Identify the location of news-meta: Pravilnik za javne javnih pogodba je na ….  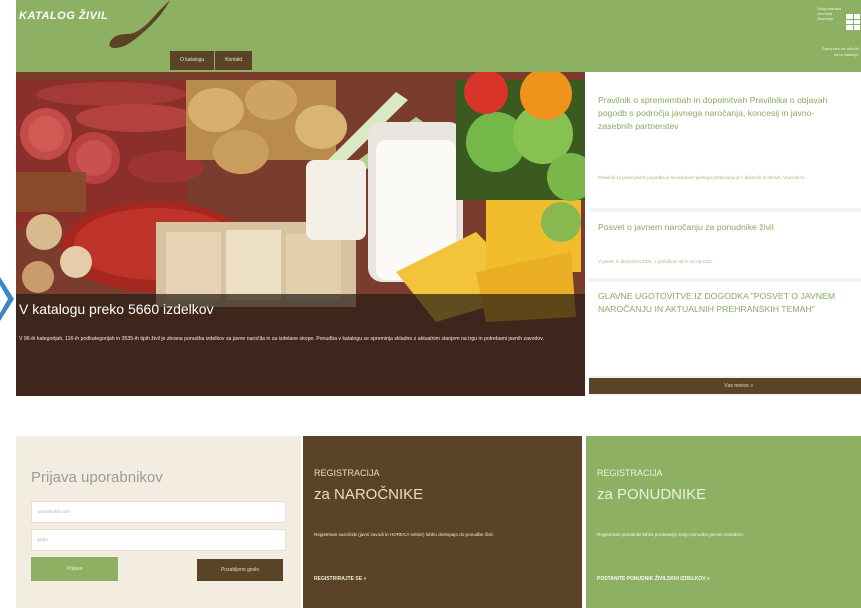
(703, 177).